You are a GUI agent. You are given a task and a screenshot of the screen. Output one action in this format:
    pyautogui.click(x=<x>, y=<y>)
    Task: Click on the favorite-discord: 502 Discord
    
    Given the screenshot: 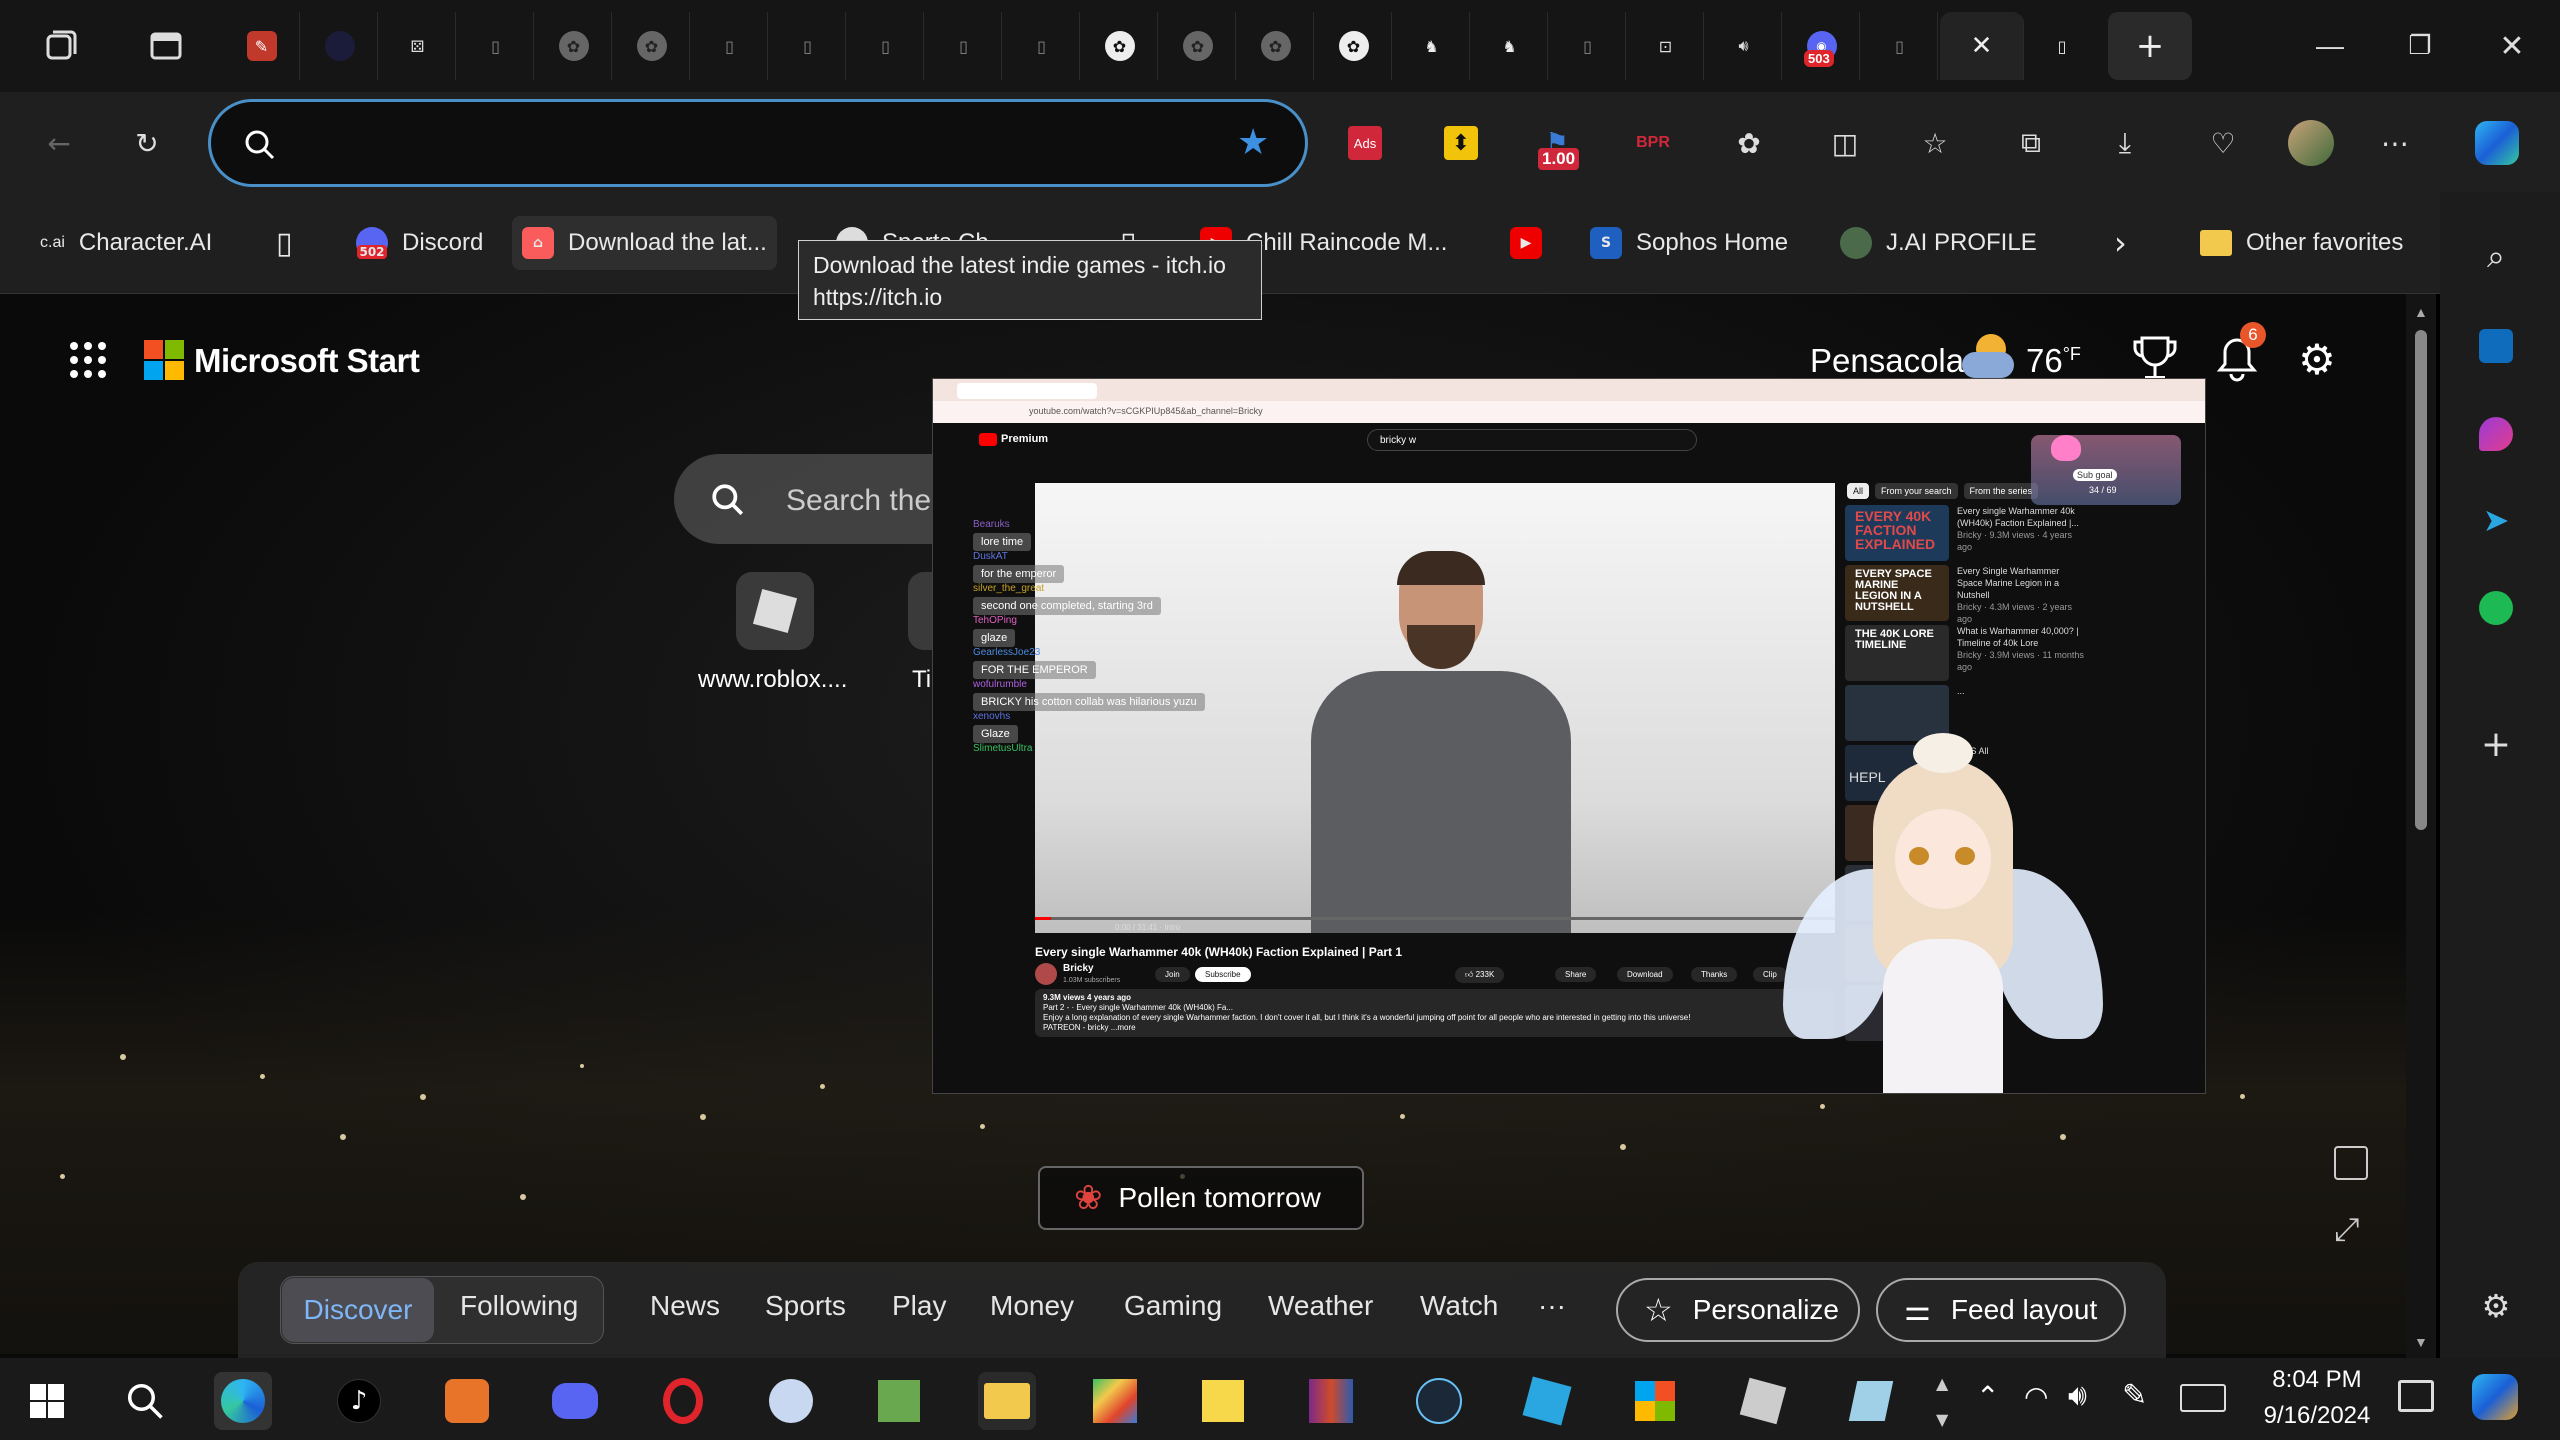 What is the action you would take?
    pyautogui.click(x=419, y=243)
    